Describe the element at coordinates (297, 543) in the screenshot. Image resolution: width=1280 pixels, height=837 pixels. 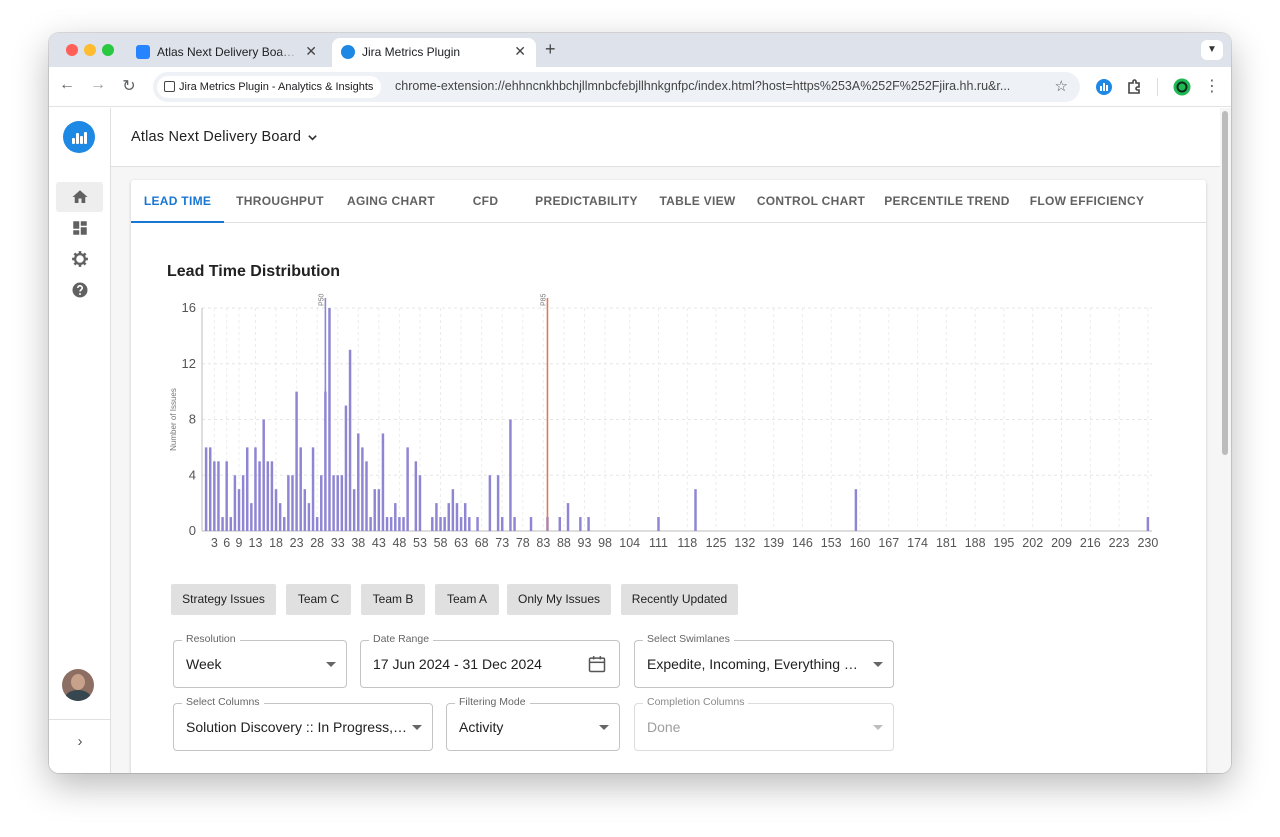
I see `x-tick-label: 23` at that location.